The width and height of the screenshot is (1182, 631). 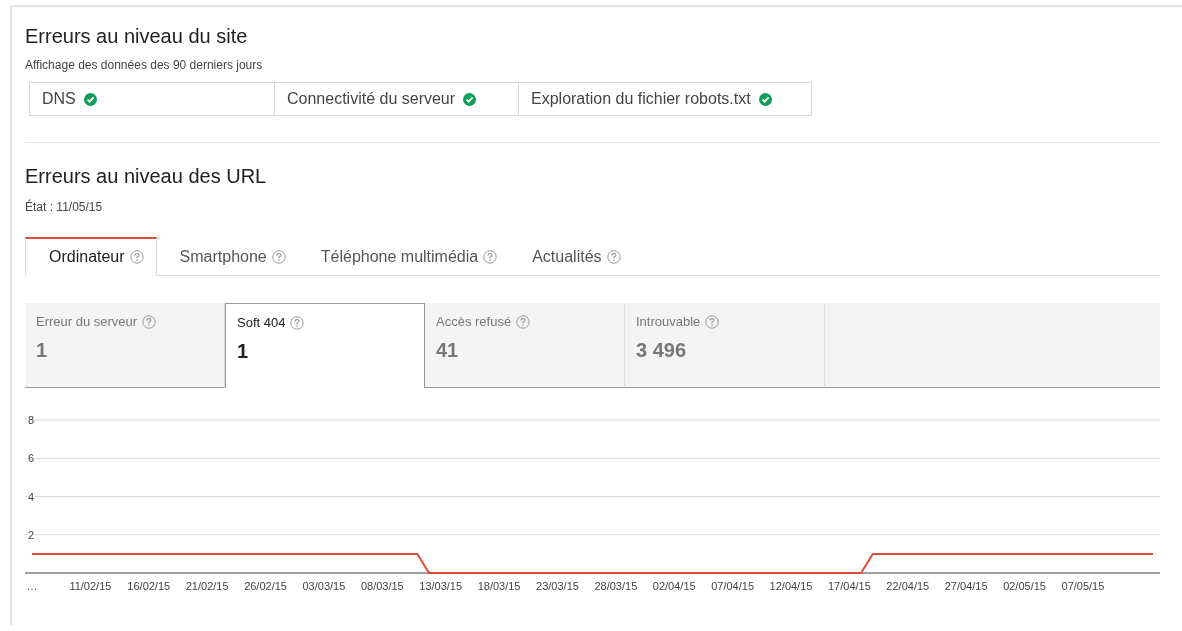 I want to click on tab: Téléphone multimédia, so click(x=403, y=257).